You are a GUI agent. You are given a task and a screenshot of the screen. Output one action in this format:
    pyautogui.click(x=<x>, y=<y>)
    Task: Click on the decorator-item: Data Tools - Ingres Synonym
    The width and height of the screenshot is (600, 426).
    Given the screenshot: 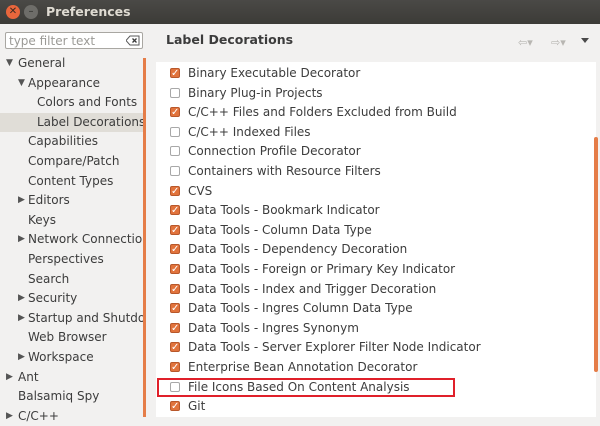 What is the action you would take?
    pyautogui.click(x=376, y=328)
    